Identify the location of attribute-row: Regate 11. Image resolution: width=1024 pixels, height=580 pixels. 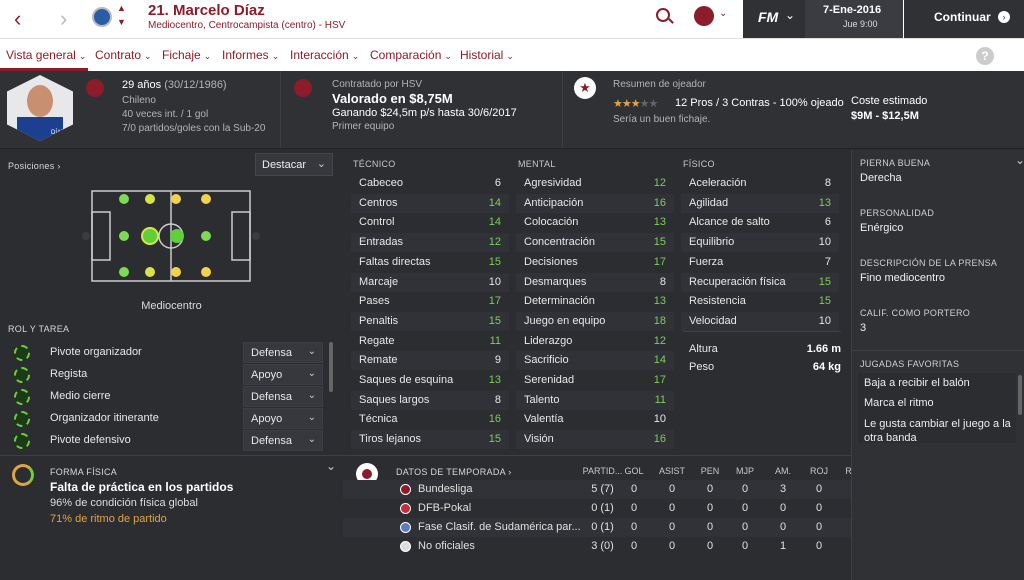
(430, 341).